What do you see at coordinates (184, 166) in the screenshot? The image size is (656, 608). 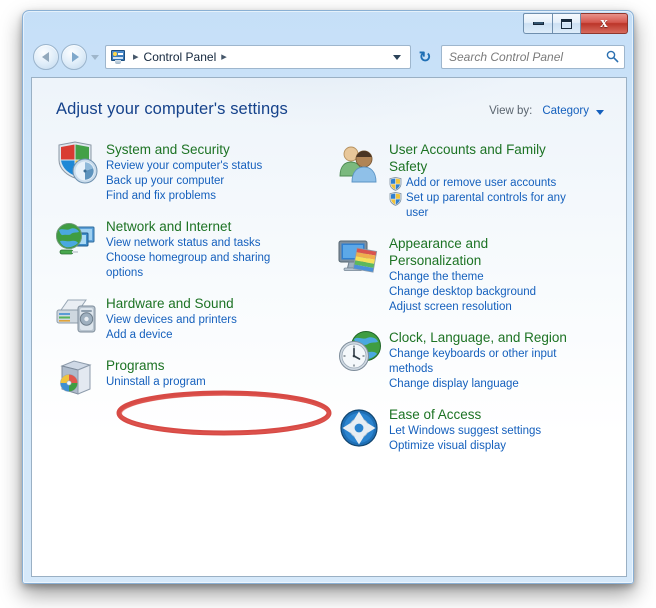 I see `link-review-your-computers-status: Review your computer's status` at bounding box center [184, 166].